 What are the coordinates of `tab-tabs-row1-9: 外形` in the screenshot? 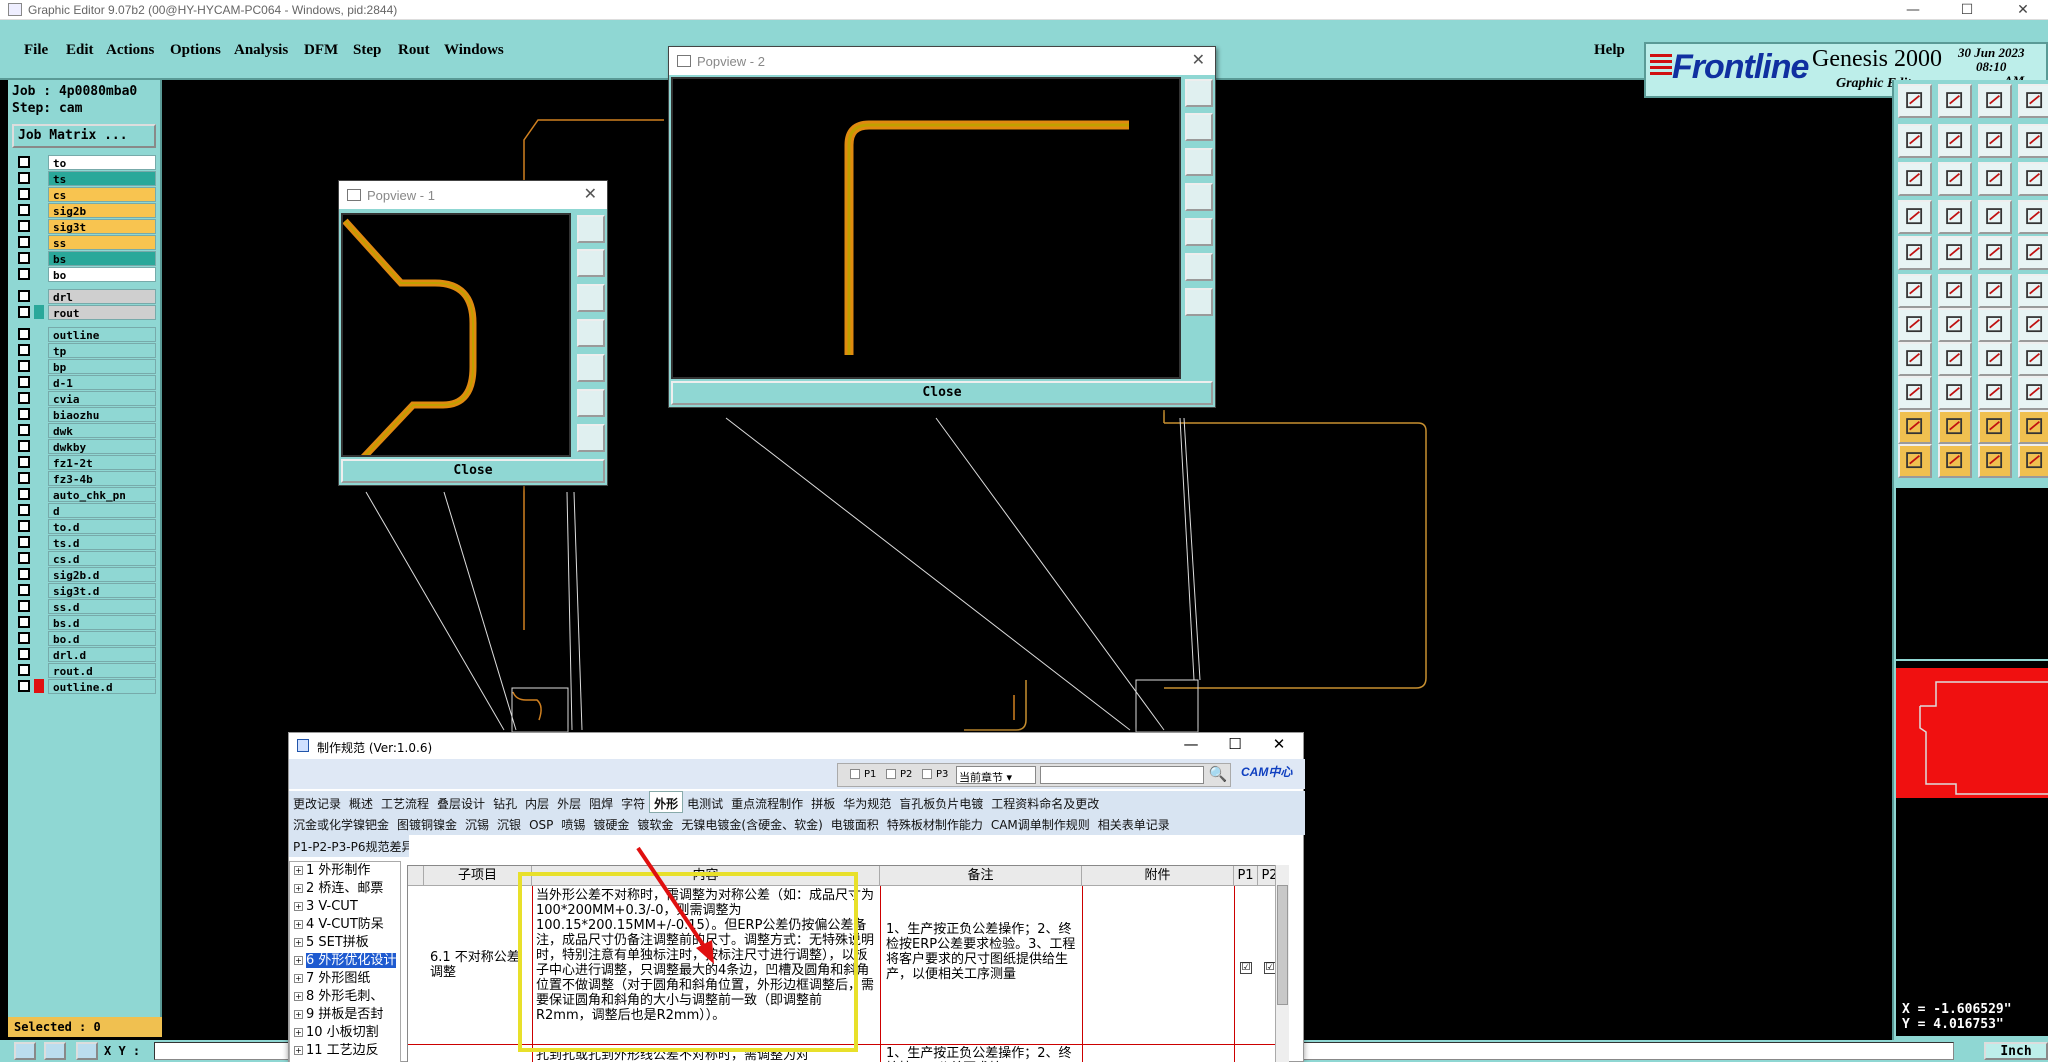 It's located at (666, 802).